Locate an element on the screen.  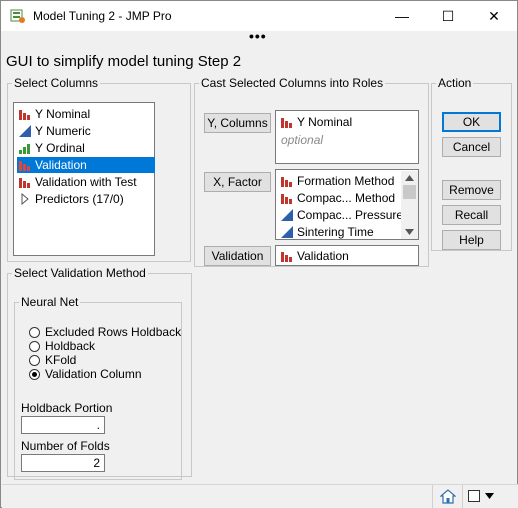
window-title: Model Tuning 2 - JMP Pro is located at coordinates (102, 16).